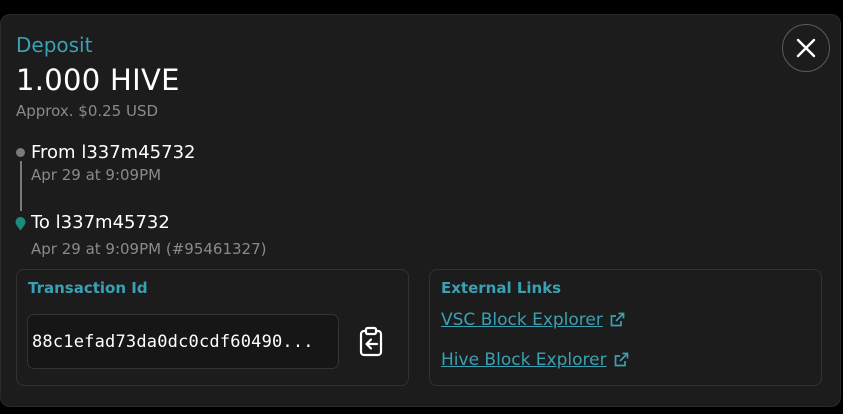 The height and width of the screenshot is (414, 843). What do you see at coordinates (100, 222) in the screenshot?
I see `to-account: To l337m45732` at bounding box center [100, 222].